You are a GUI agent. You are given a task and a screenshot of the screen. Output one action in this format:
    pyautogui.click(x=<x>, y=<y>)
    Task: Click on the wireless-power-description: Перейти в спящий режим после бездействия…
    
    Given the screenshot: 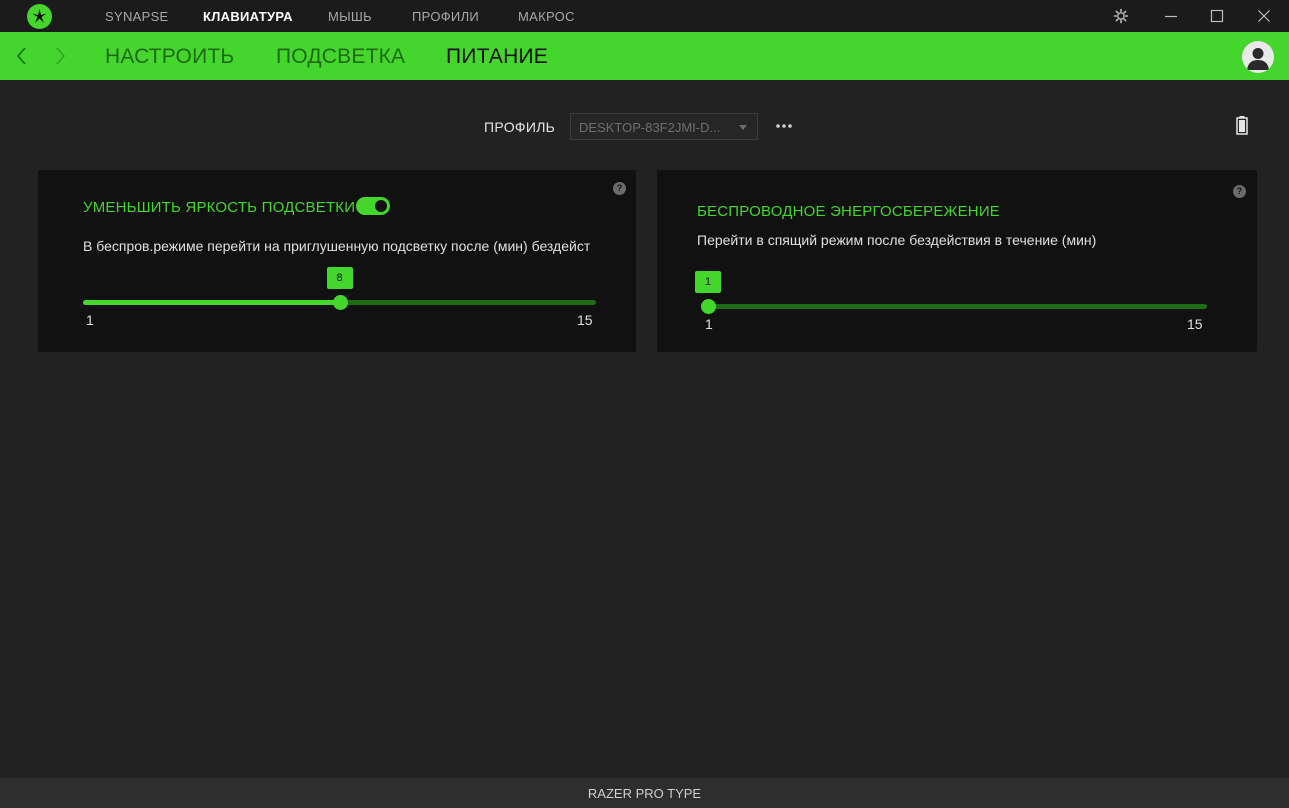 What is the action you would take?
    pyautogui.click(x=897, y=240)
    